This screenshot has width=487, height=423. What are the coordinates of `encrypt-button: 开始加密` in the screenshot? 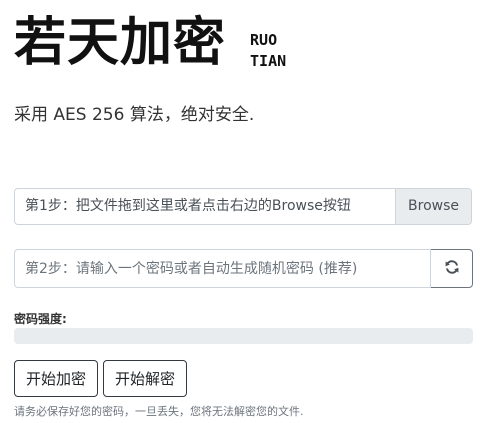 It's located at (56, 378).